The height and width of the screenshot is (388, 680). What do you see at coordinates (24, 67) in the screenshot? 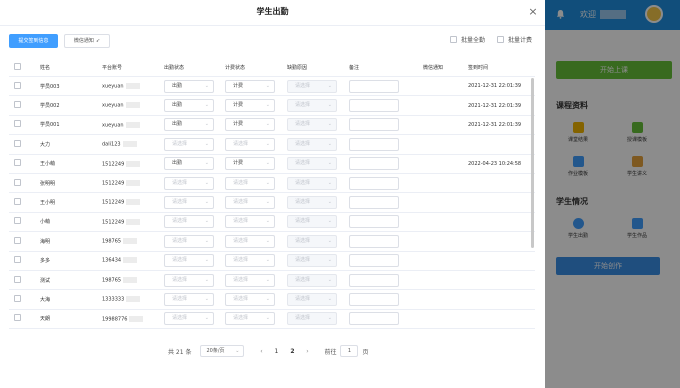
I see `select-all-cell` at bounding box center [24, 67].